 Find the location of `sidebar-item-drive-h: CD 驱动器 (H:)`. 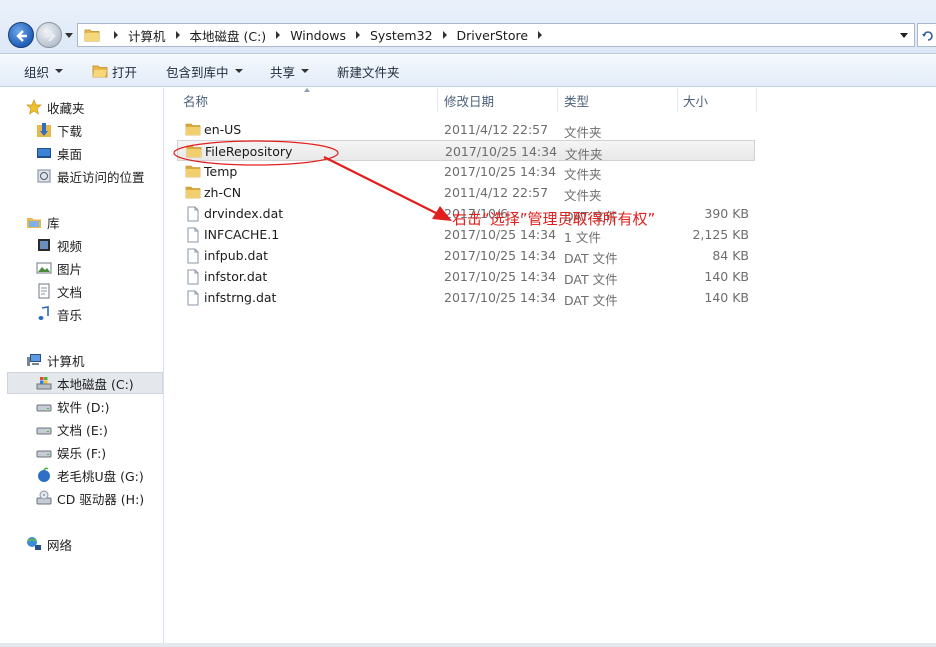

sidebar-item-drive-h: CD 驱动器 (H:) is located at coordinates (90, 498).